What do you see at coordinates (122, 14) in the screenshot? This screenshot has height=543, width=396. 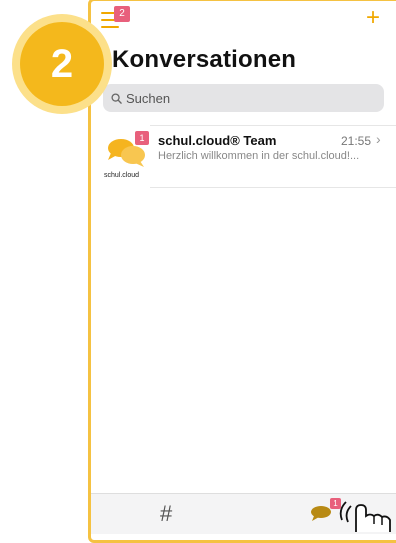 I see `menu-badge: 2` at bounding box center [122, 14].